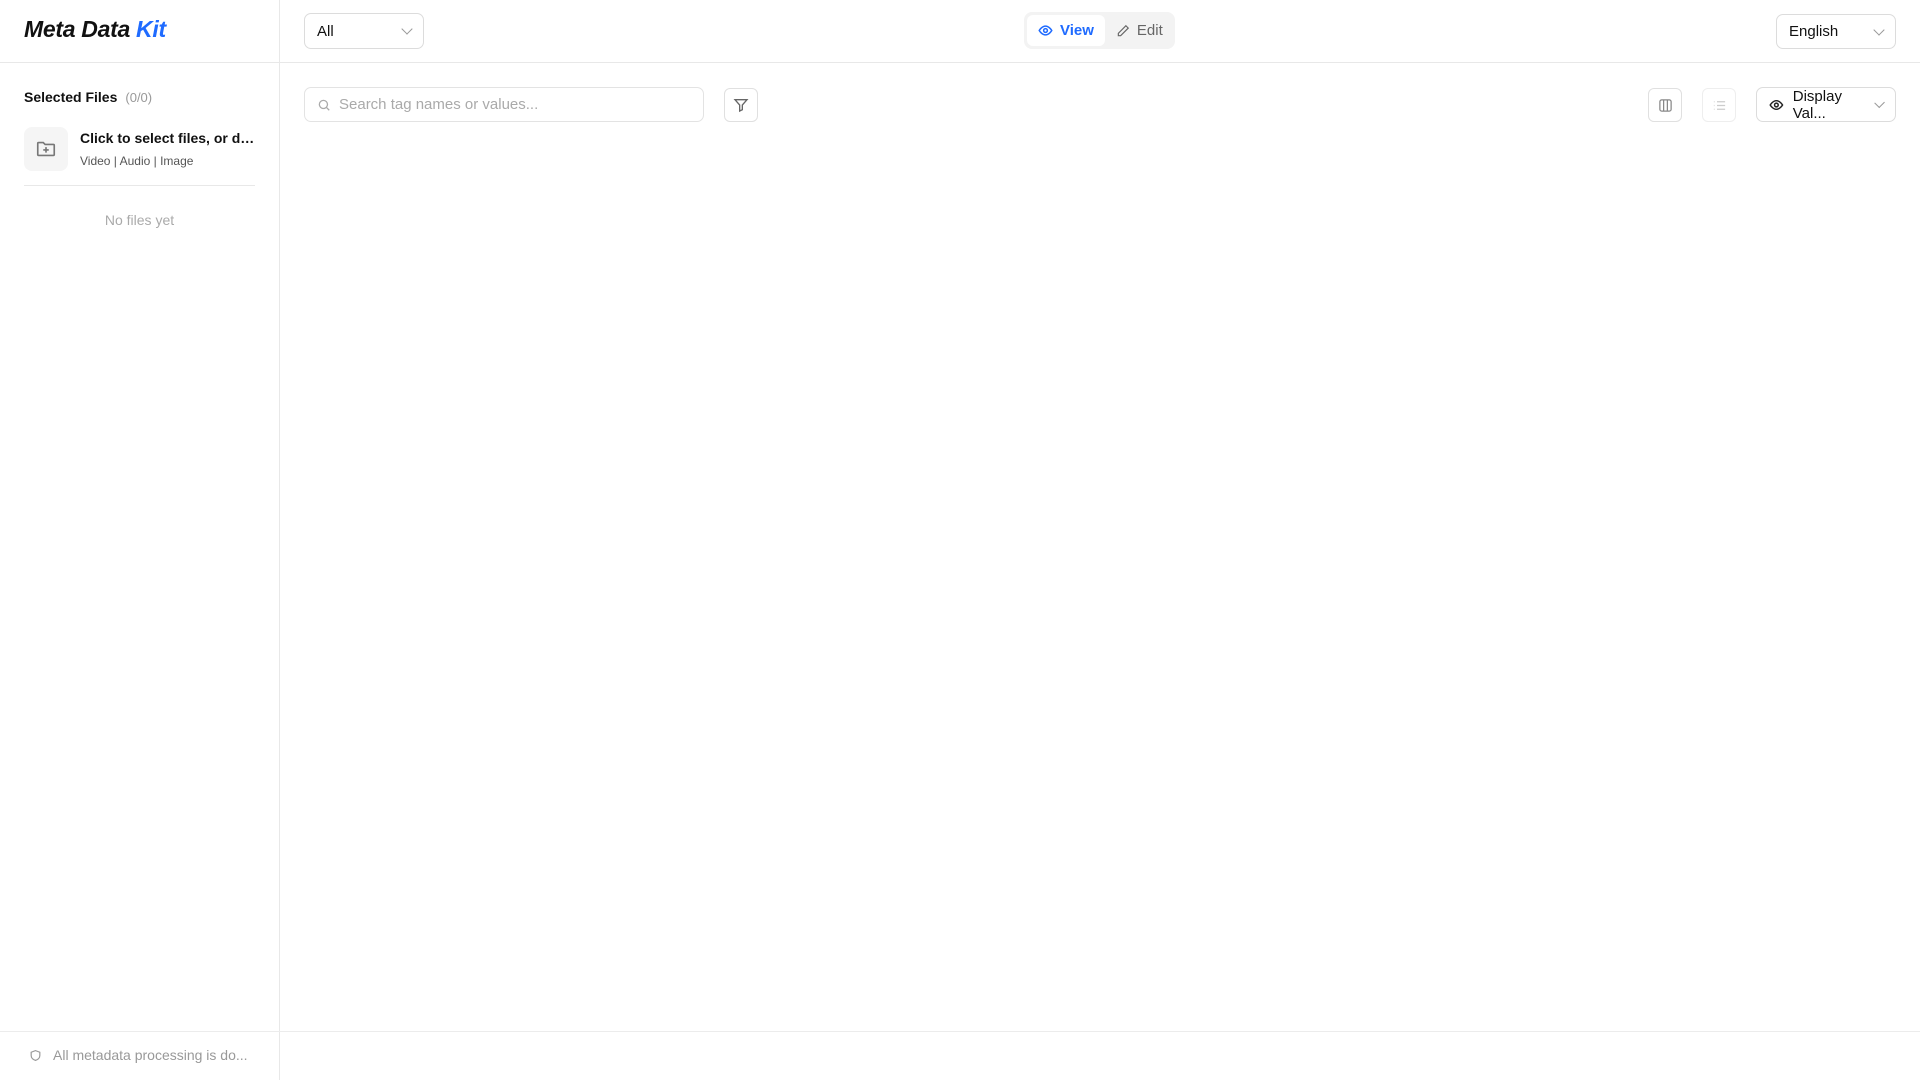 The height and width of the screenshot is (1080, 1920). I want to click on pencil-icon, so click(1123, 30).